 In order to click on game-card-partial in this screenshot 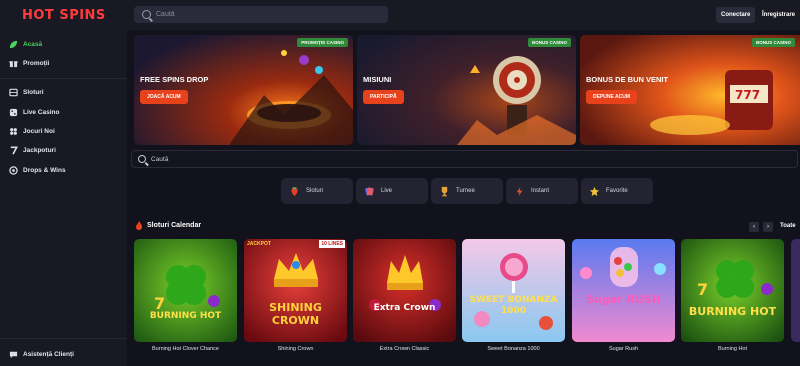, I will do `click(795, 290)`.